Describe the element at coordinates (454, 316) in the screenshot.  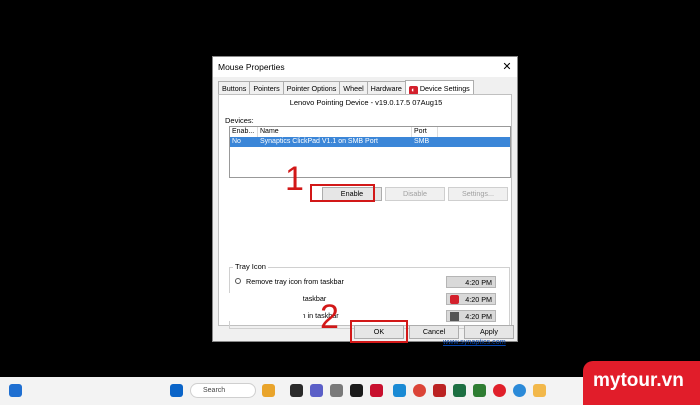
I see `animated-tray-icon` at that location.